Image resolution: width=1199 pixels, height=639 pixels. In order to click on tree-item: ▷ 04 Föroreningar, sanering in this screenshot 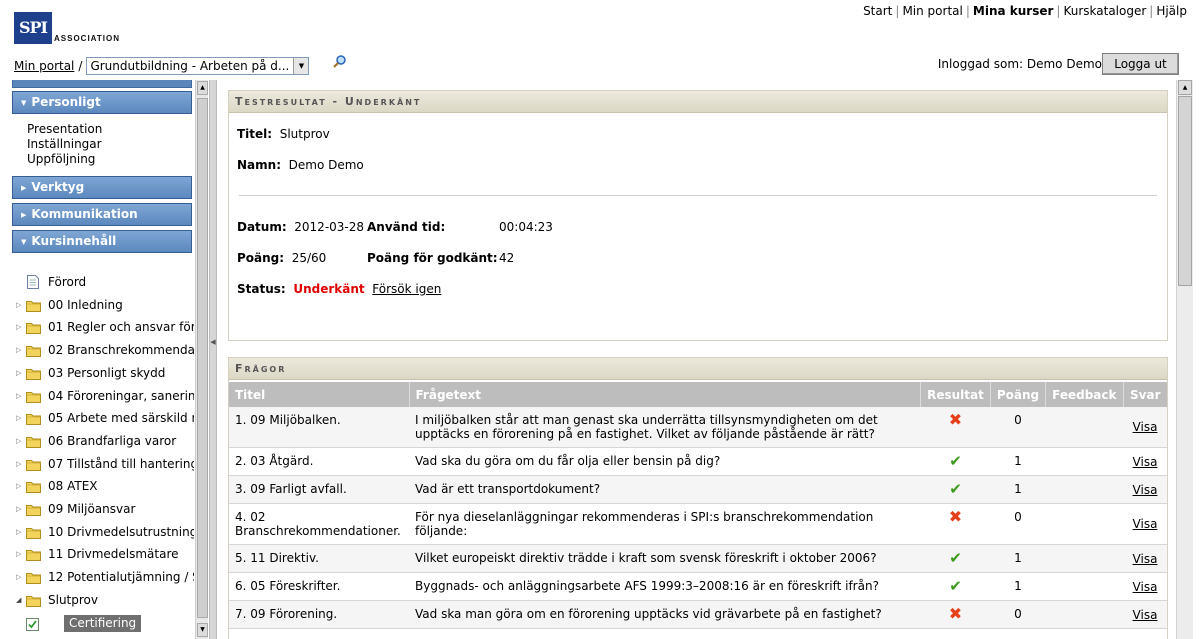, I will do `click(97, 396)`.